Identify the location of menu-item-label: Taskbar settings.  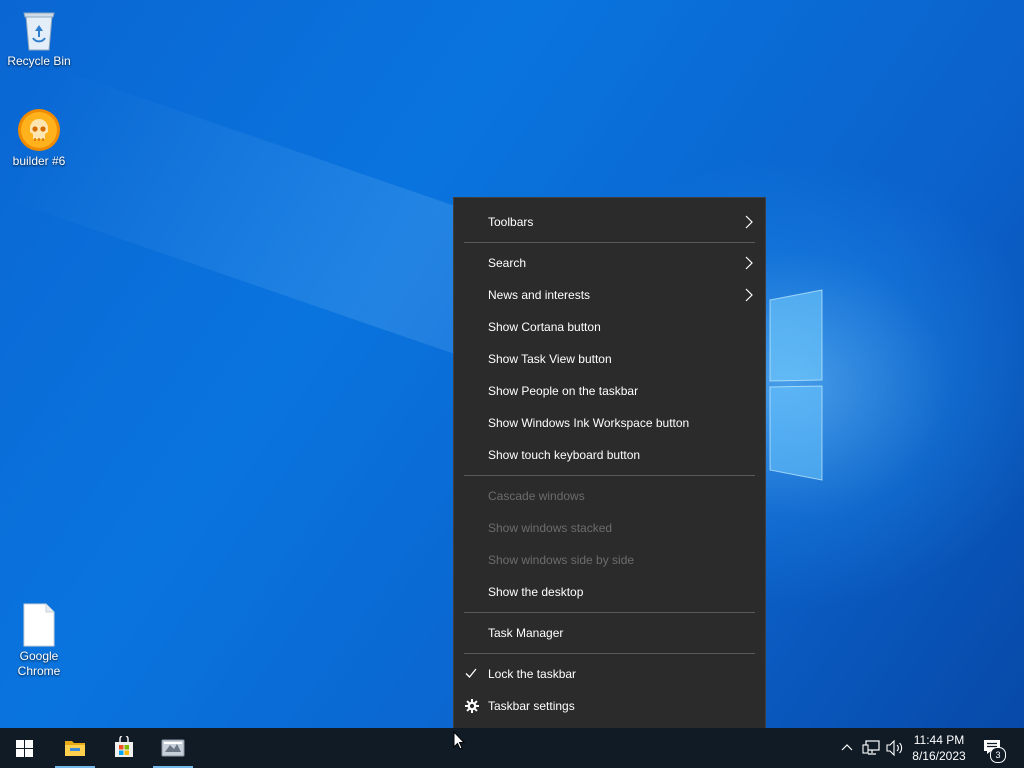
(531, 706).